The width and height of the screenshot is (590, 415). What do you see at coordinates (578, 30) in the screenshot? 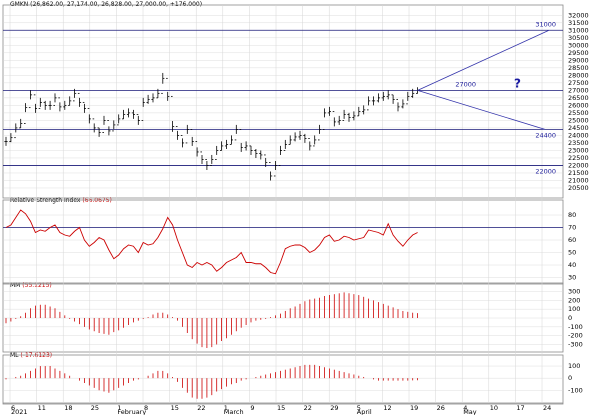
I see `price-y-tick-label: 31000` at bounding box center [578, 30].